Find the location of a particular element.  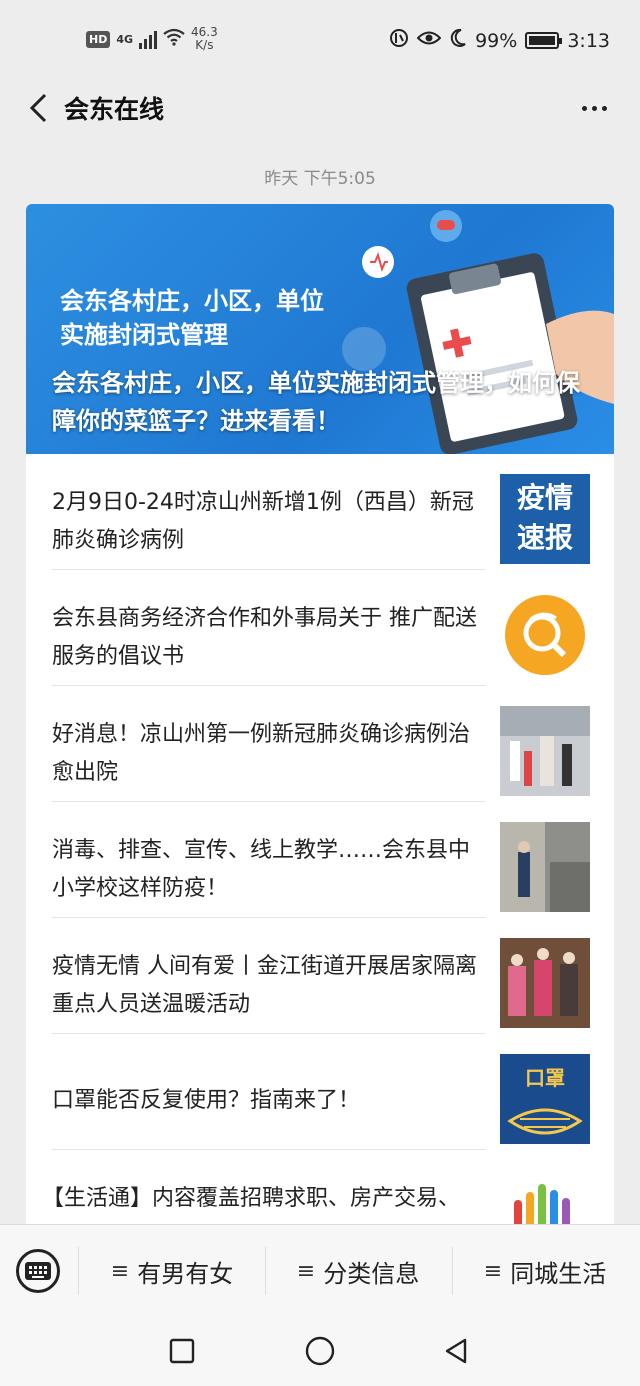

menu-label: 分类信息 is located at coordinates (371, 1273).